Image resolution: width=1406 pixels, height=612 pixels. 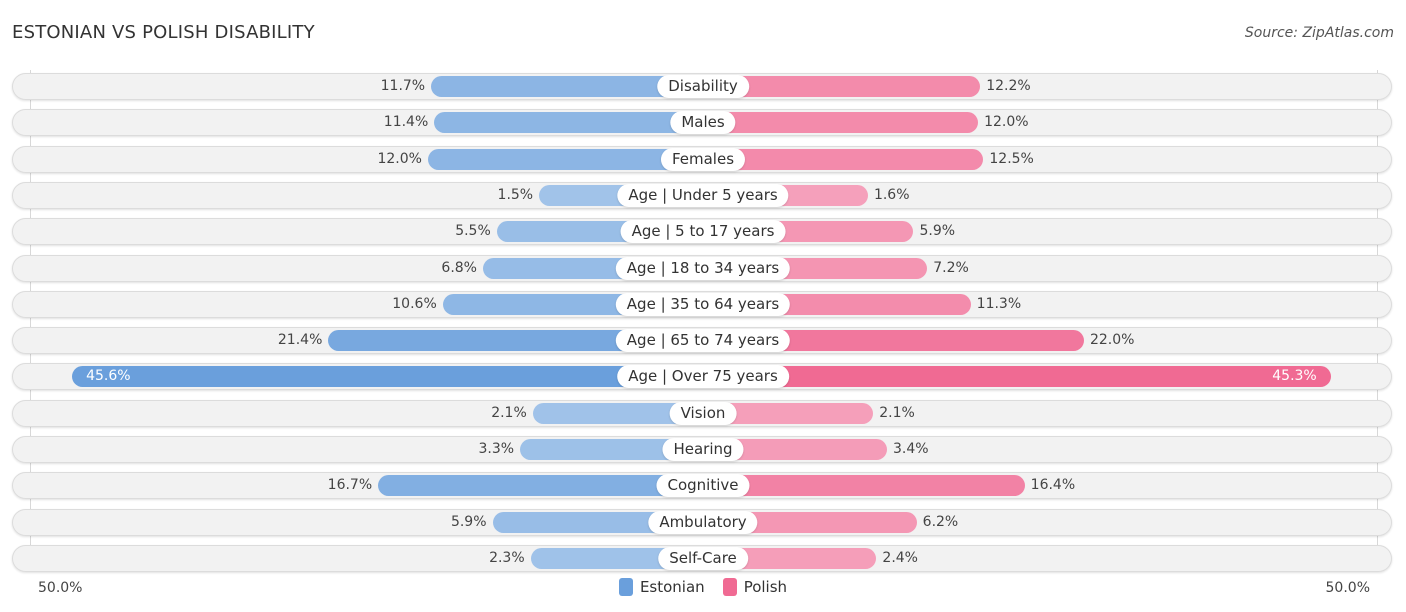 I want to click on value-label-estonian: 2.1%, so click(x=509, y=412).